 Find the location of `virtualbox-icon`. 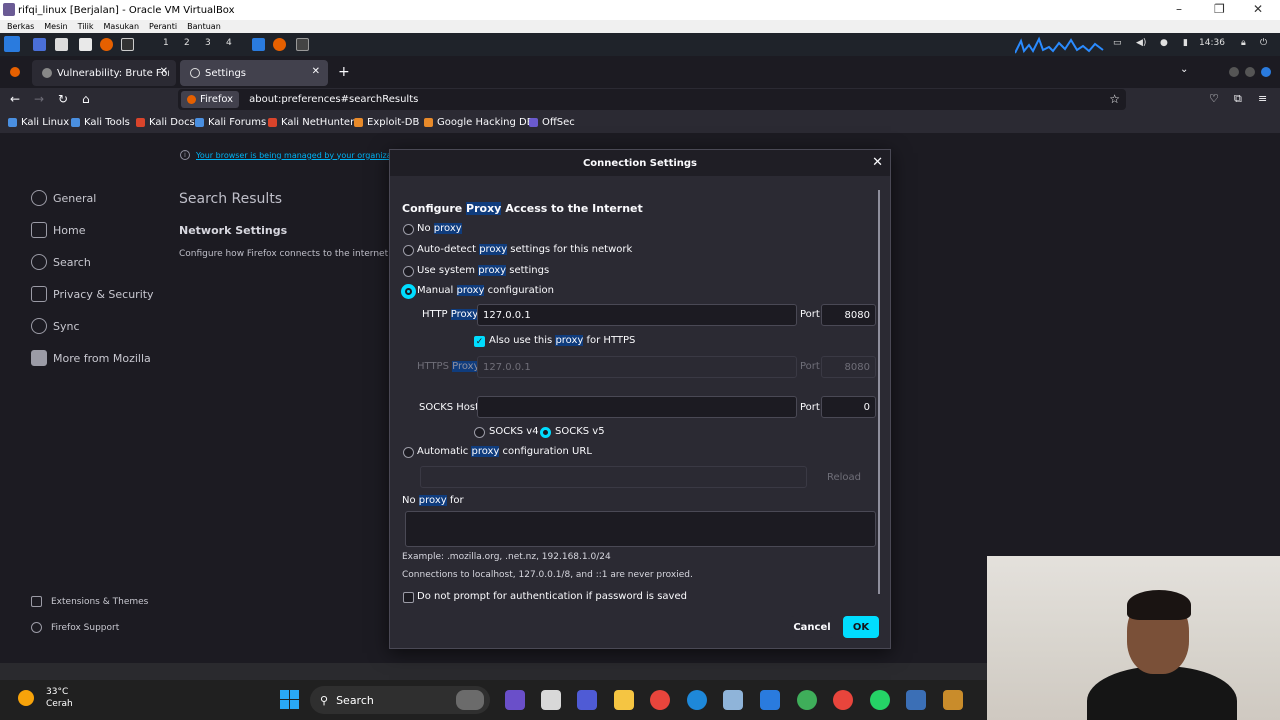

virtualbox-icon is located at coordinates (916, 700).